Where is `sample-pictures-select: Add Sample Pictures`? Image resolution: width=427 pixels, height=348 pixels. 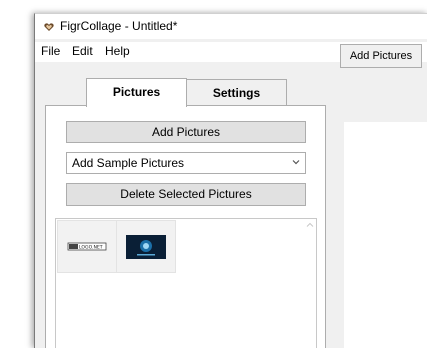
sample-pictures-select: Add Sample Pictures is located at coordinates (186, 163).